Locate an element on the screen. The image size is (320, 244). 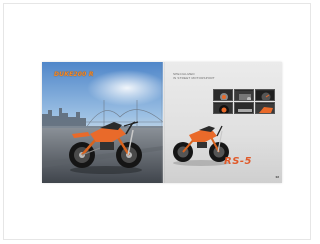
detail-photo-exhaust is located at coordinates (244, 108).